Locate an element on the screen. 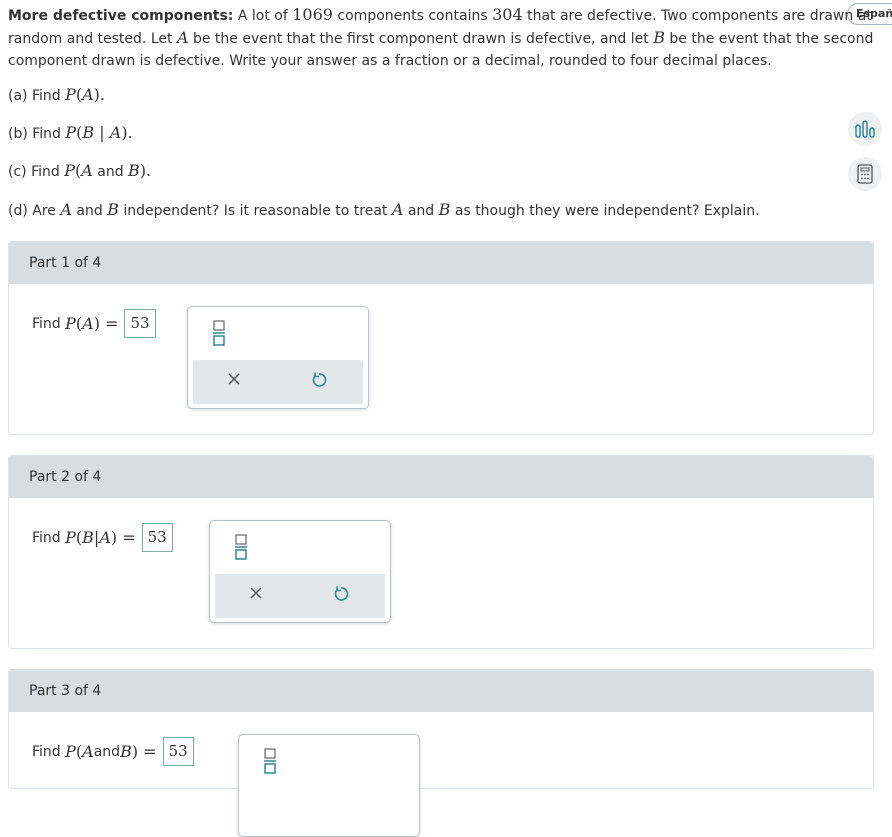 This screenshot has width=892, height=837. answer-input-3: 53 is located at coordinates (178, 751).